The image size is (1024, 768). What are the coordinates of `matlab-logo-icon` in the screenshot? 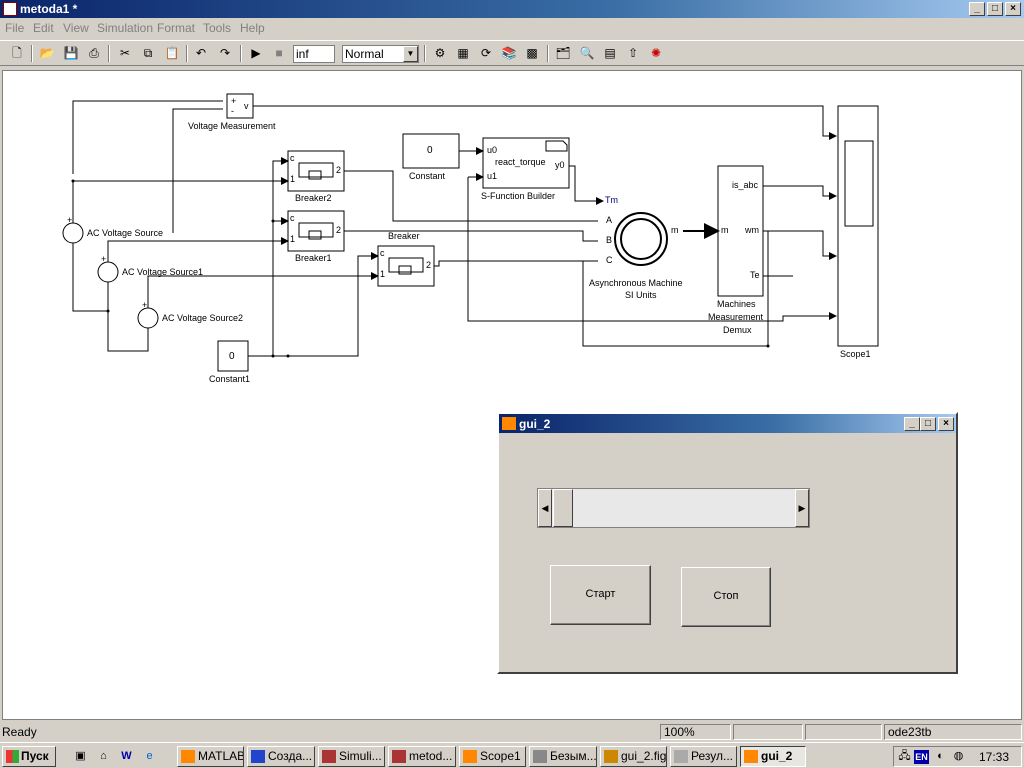 It's located at (509, 423).